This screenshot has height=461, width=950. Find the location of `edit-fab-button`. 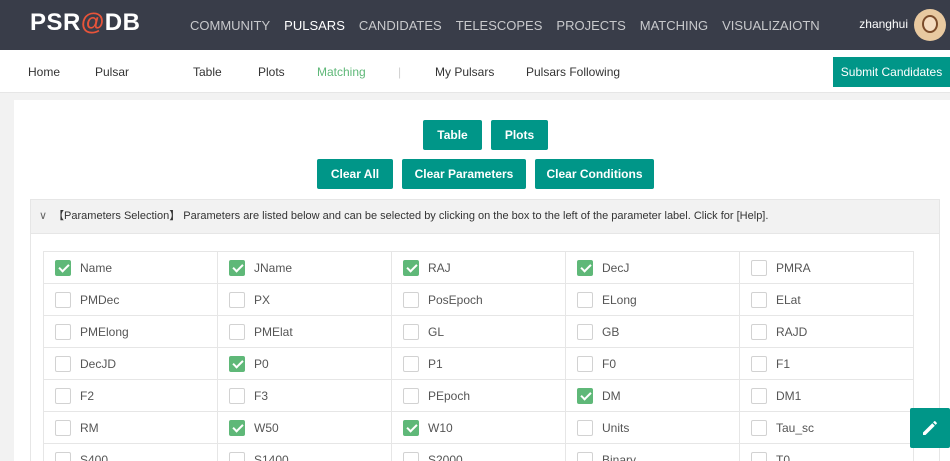

edit-fab-button is located at coordinates (930, 428).